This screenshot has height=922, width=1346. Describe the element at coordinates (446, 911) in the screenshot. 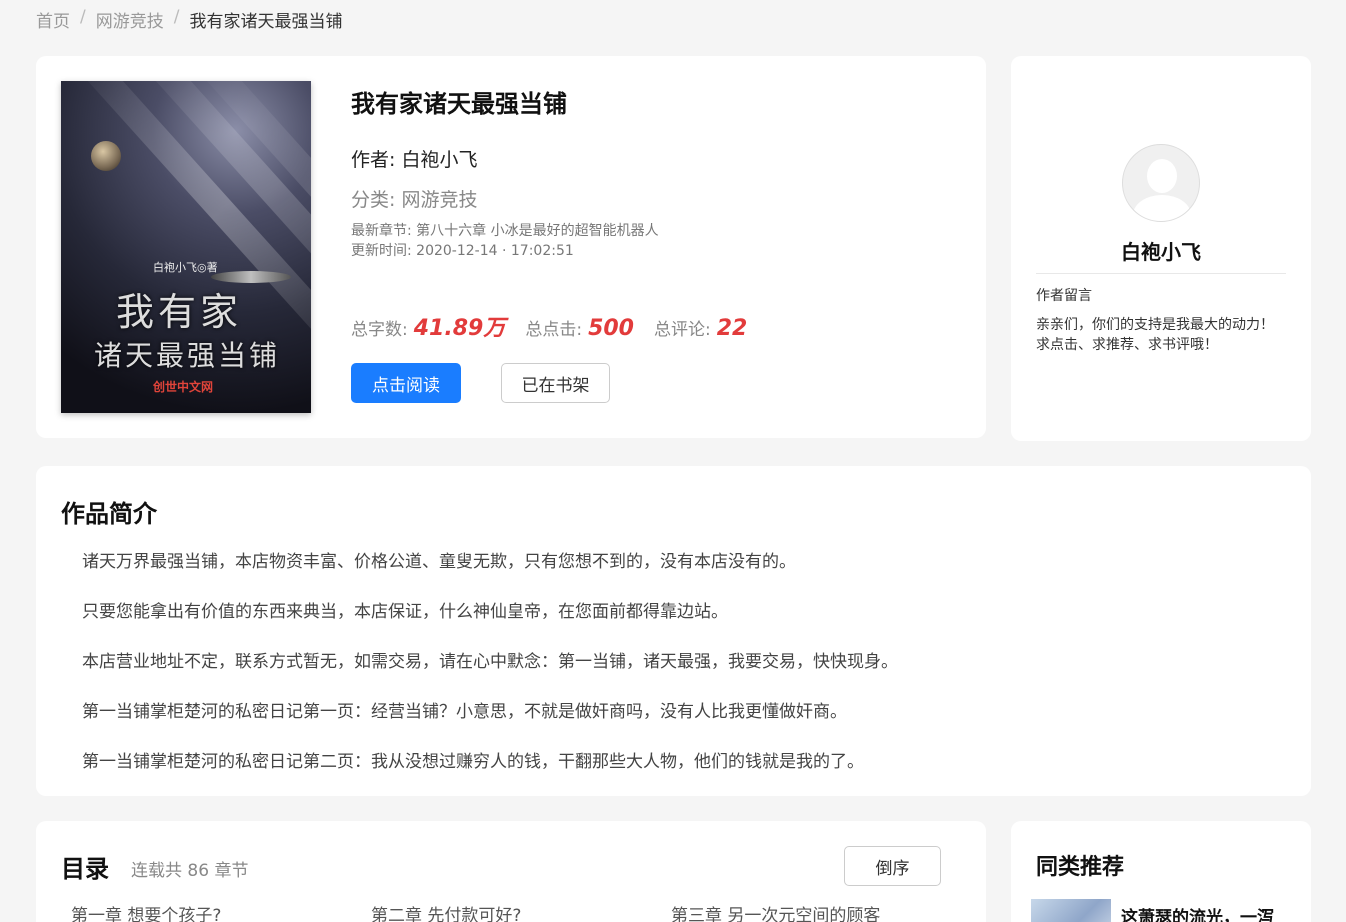

I see `chapter-link: 第二章 先付款可好?` at that location.